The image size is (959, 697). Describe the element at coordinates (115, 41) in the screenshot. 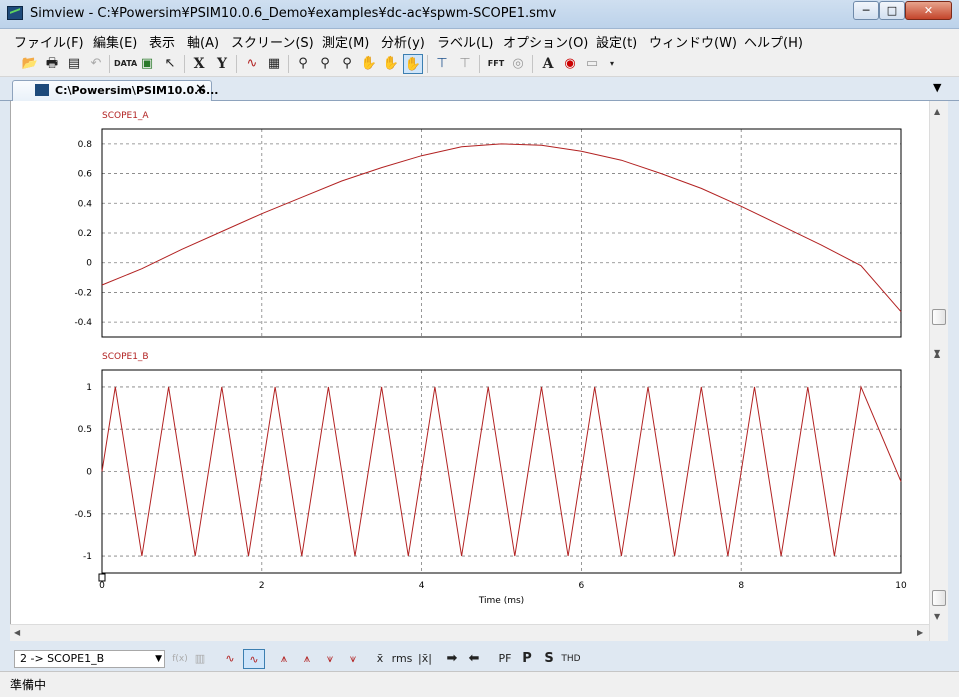

I see `menu-edit: 編集(E)` at that location.